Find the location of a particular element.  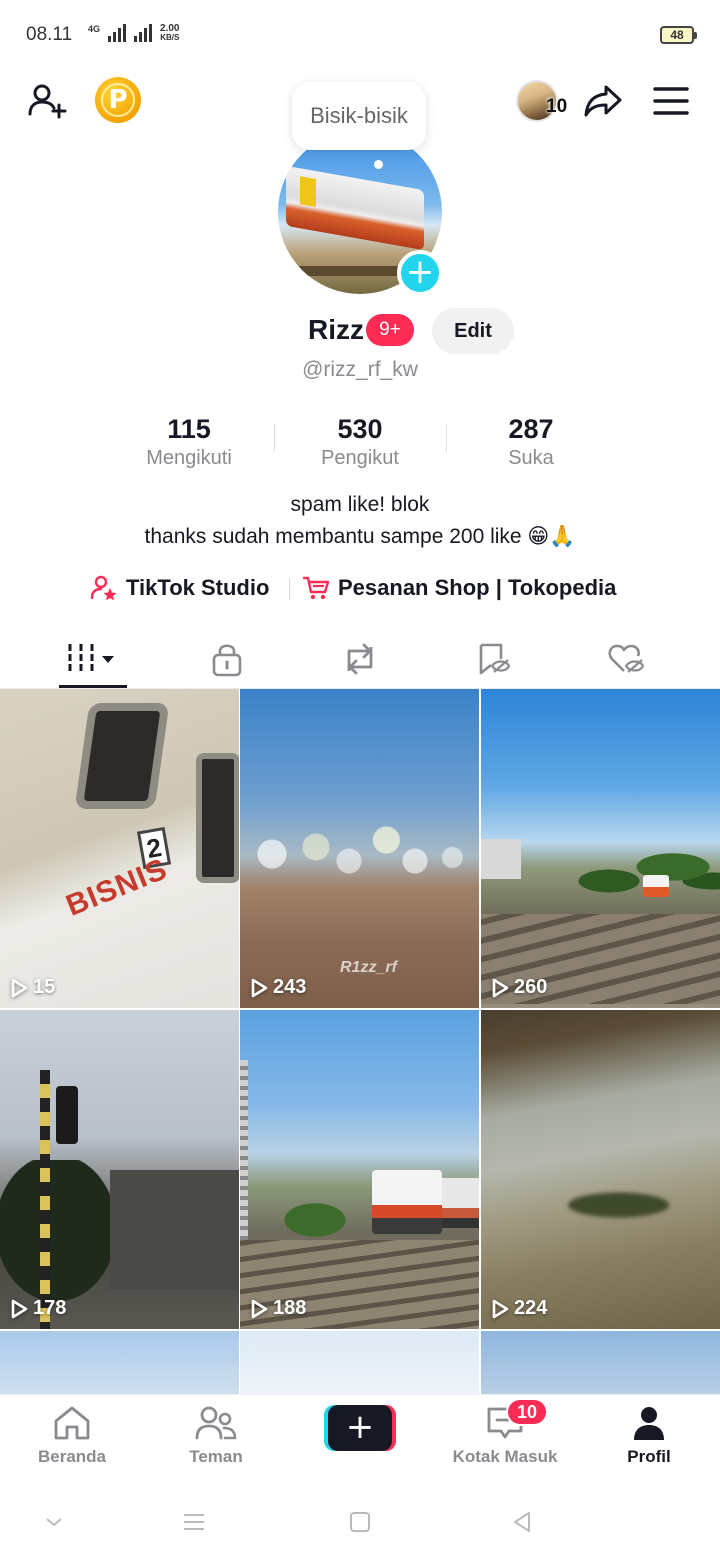

video-thumbnail: 260 is located at coordinates (600, 848).